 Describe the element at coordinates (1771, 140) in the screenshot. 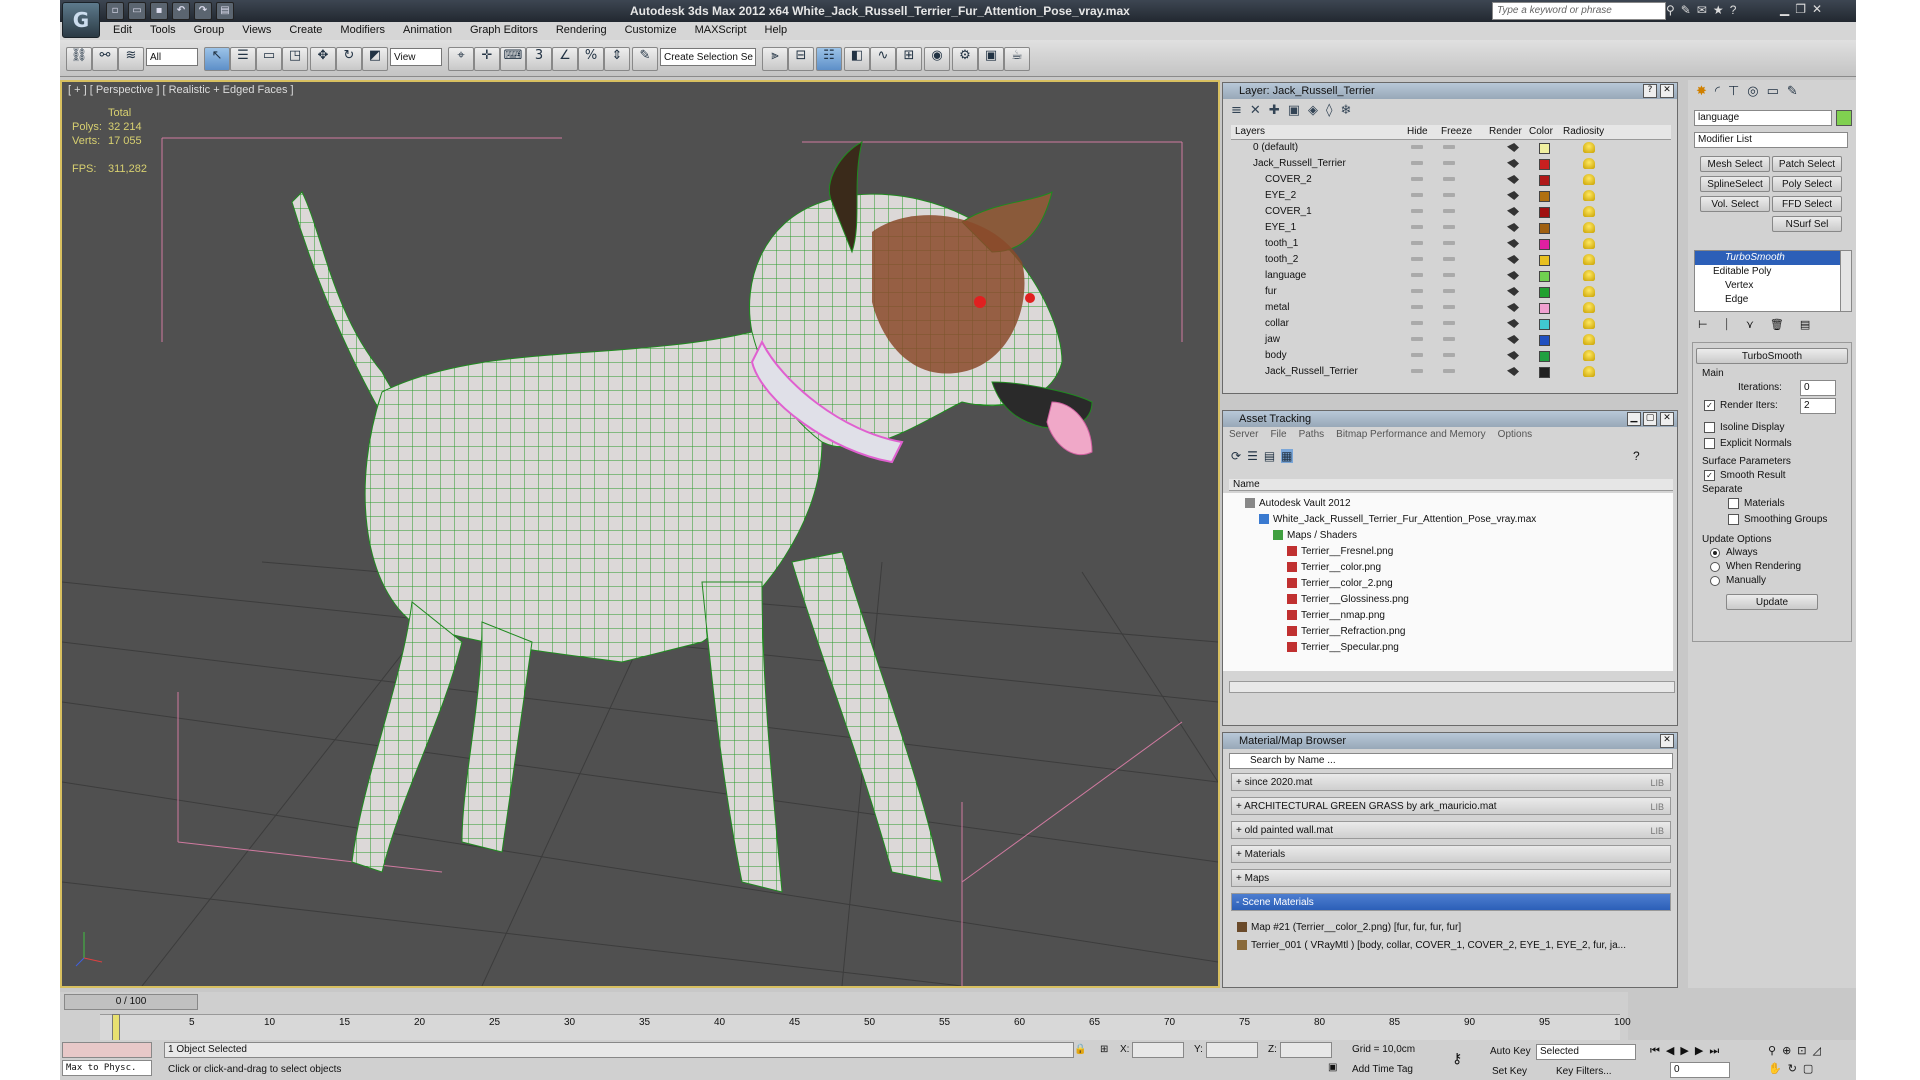

I see `modifier-list-dropdown: Modifier List` at that location.